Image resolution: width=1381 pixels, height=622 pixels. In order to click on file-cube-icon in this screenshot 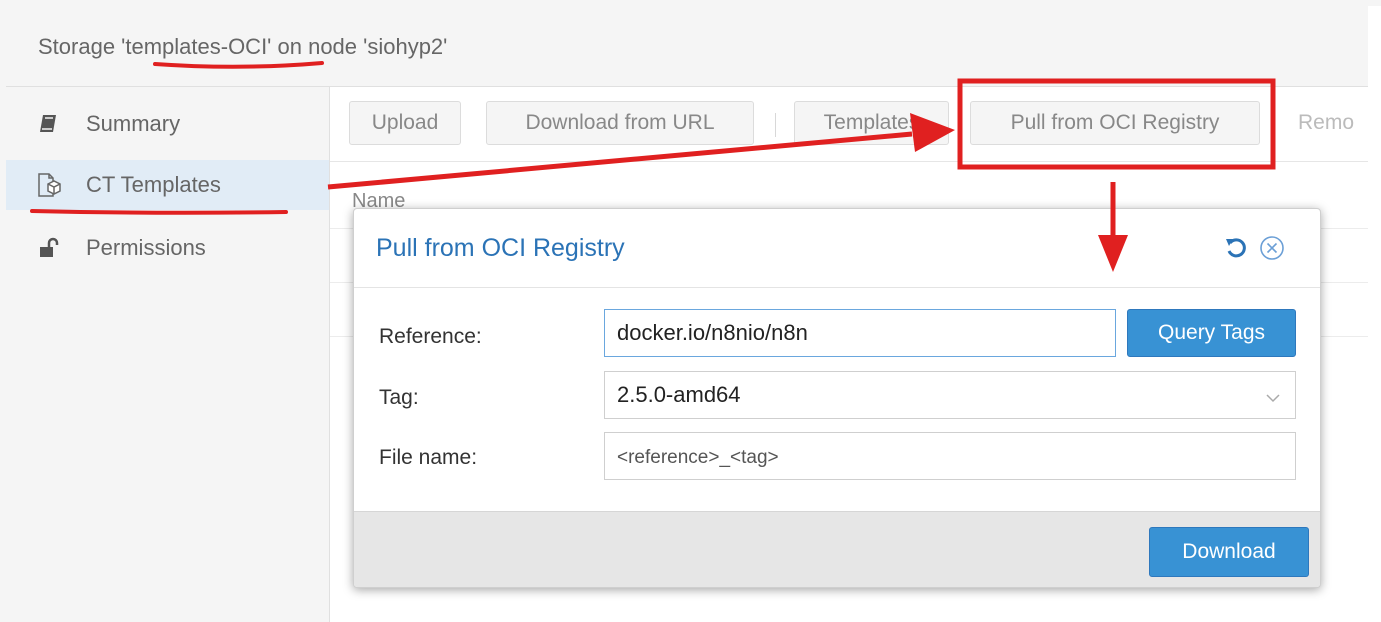, I will do `click(49, 185)`.